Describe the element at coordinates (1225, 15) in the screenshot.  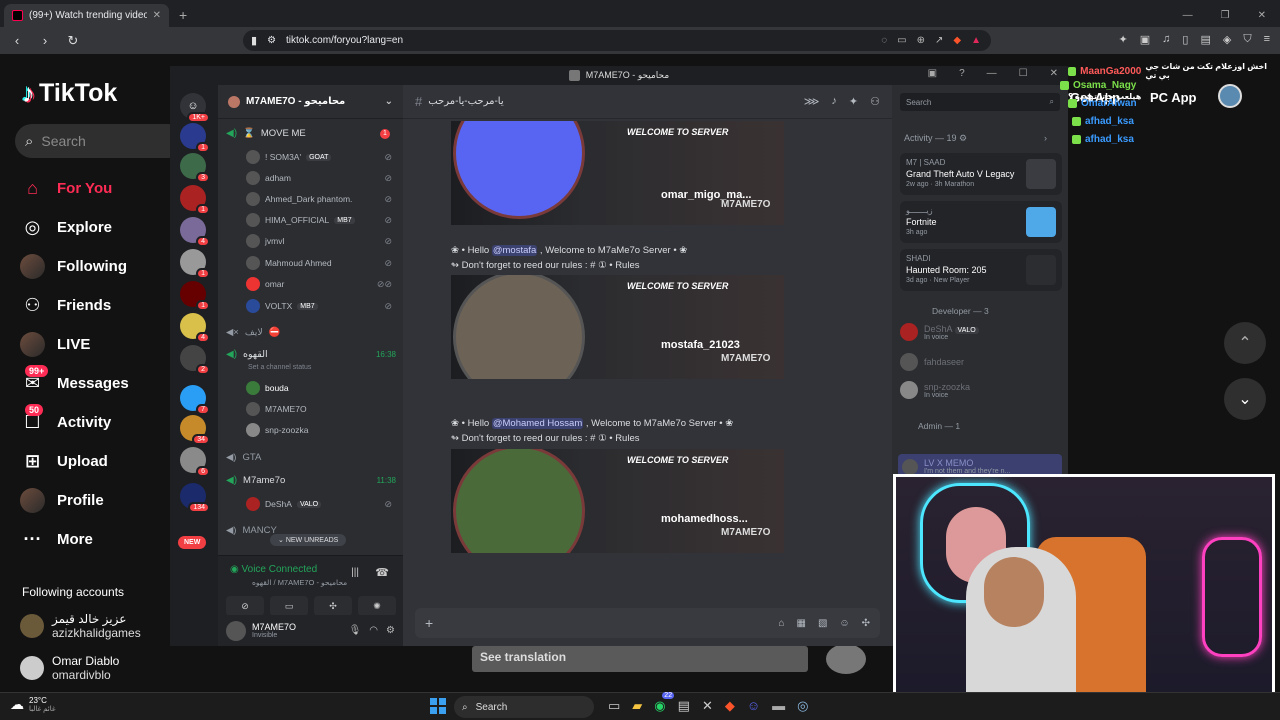
I see `maximize-icon: ❐` at that location.